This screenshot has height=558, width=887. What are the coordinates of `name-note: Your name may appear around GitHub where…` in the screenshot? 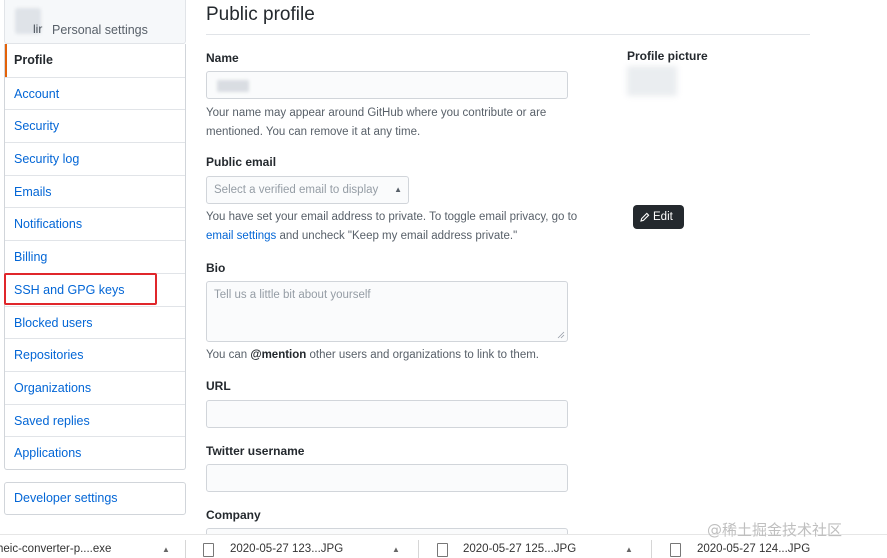 It's located at (376, 122).